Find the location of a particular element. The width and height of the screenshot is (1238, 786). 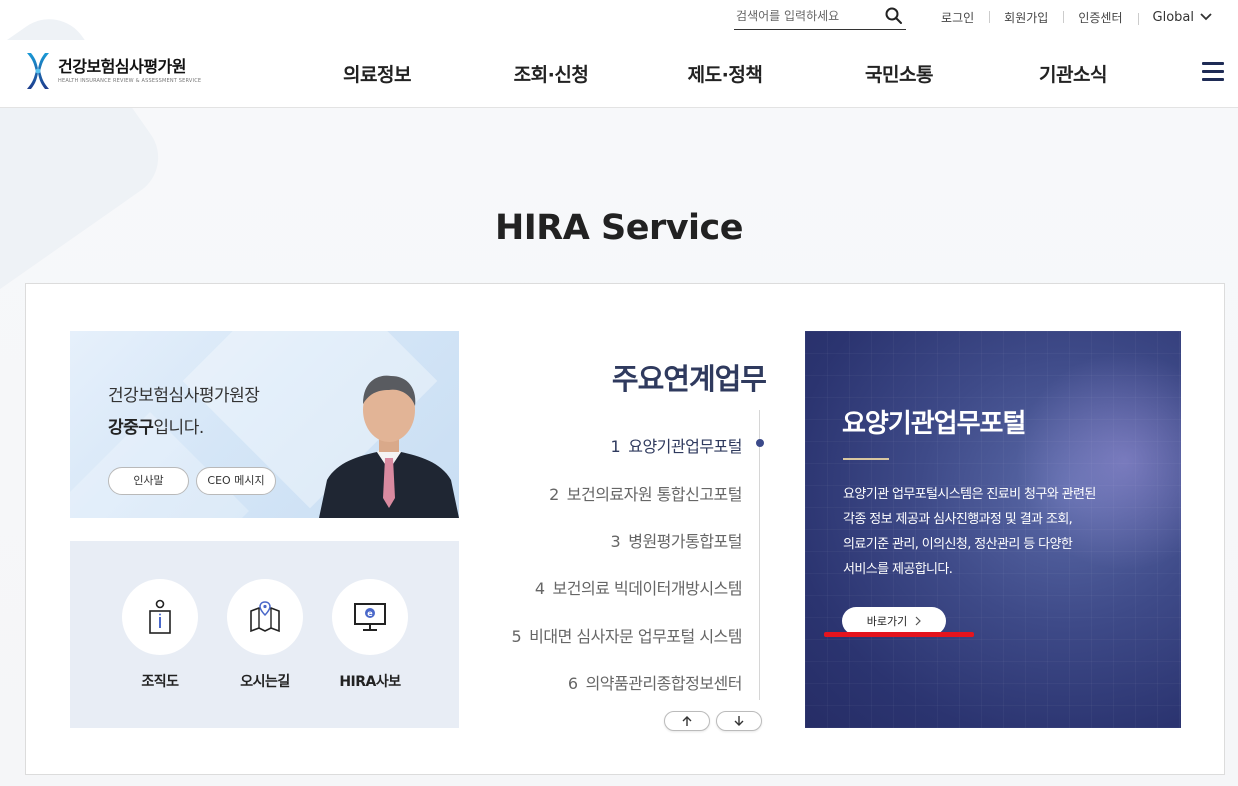

link-item: 3 병원평가통합포털 is located at coordinates (677, 540).